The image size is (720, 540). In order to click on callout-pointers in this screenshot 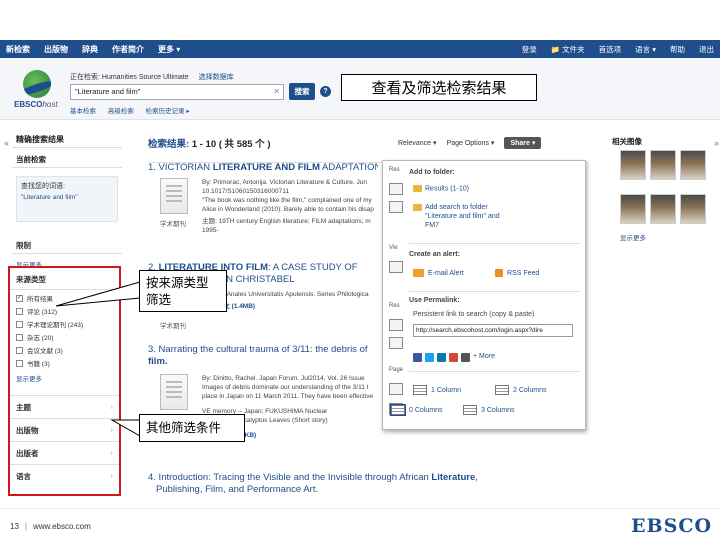, I will do `click(98, 359)`.